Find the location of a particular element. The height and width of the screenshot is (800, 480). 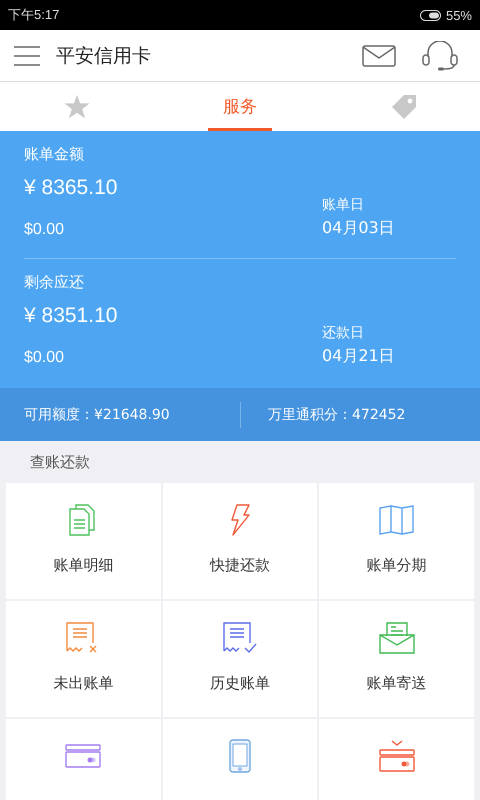

date-label: 还款日 is located at coordinates (343, 333).